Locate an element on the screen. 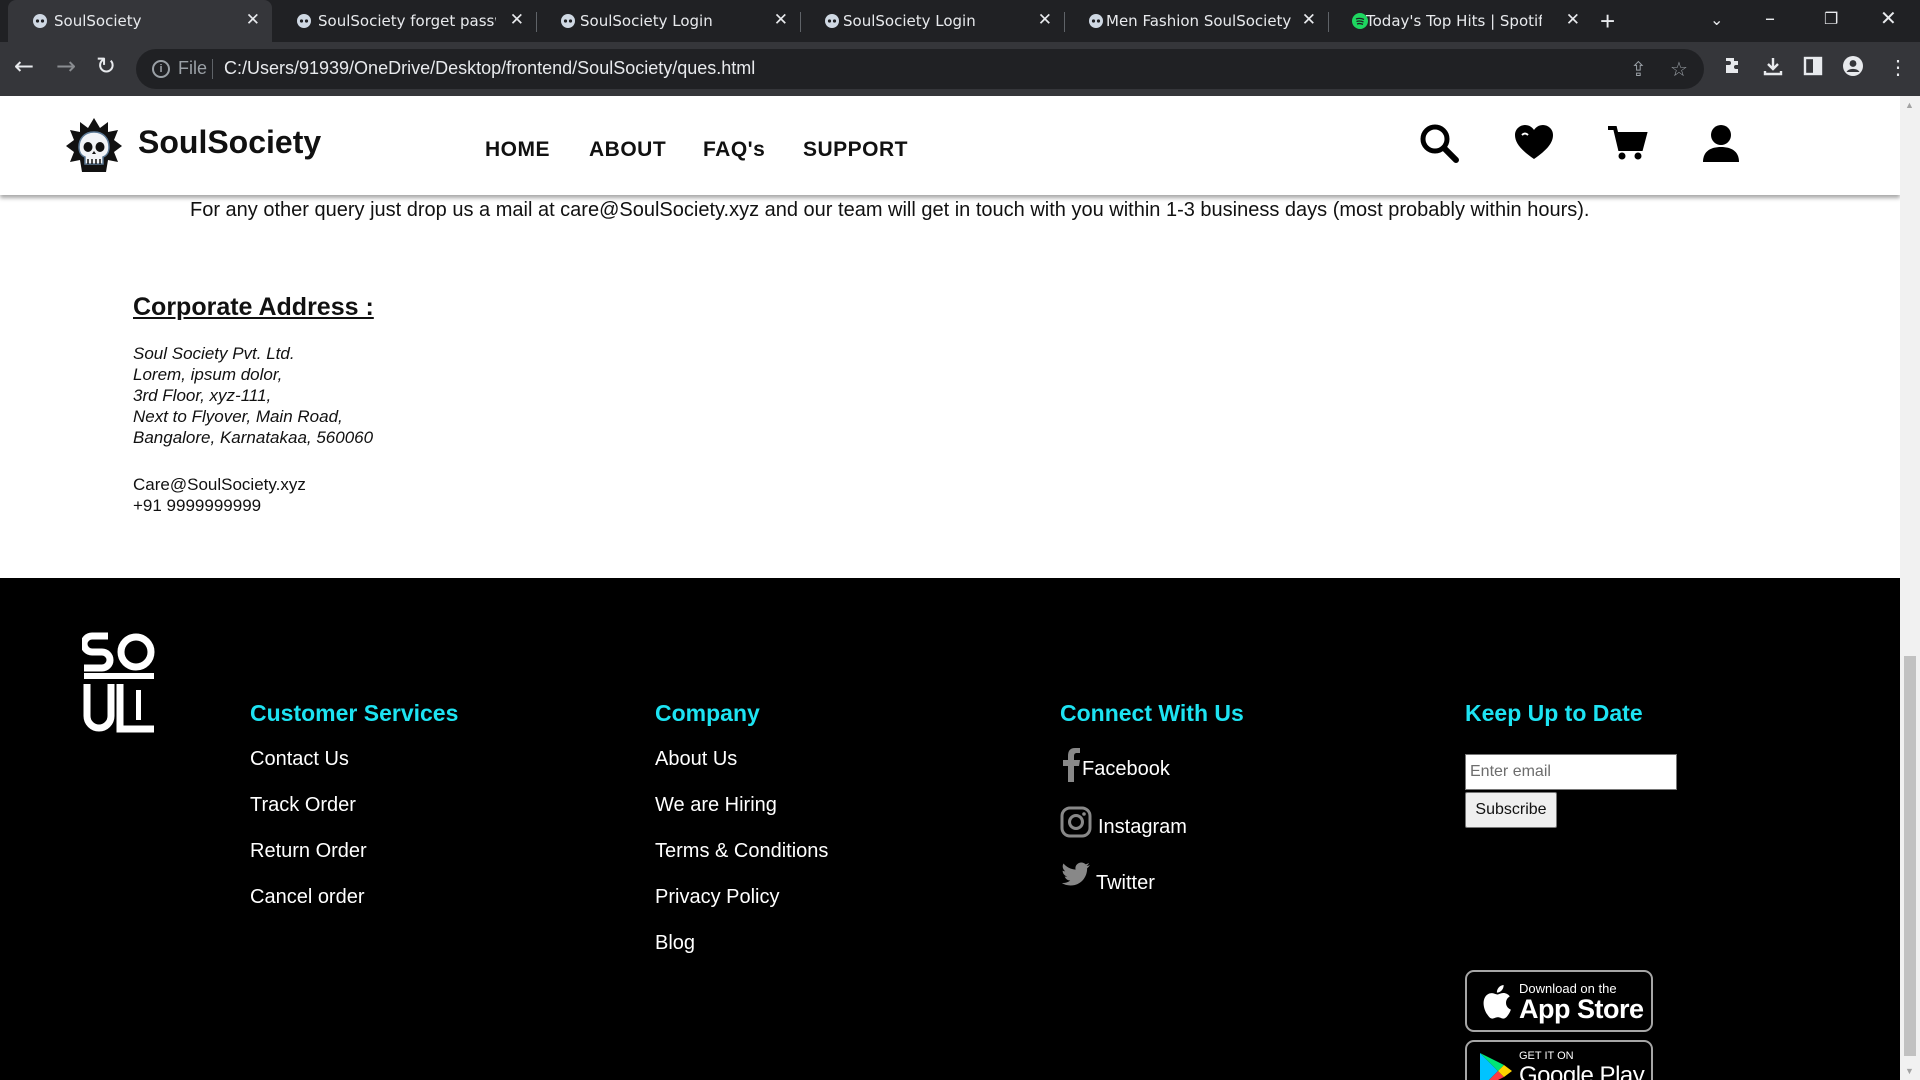 This screenshot has height=1080, width=1920. footer-link-return-order: Return Order is located at coordinates (308, 851).